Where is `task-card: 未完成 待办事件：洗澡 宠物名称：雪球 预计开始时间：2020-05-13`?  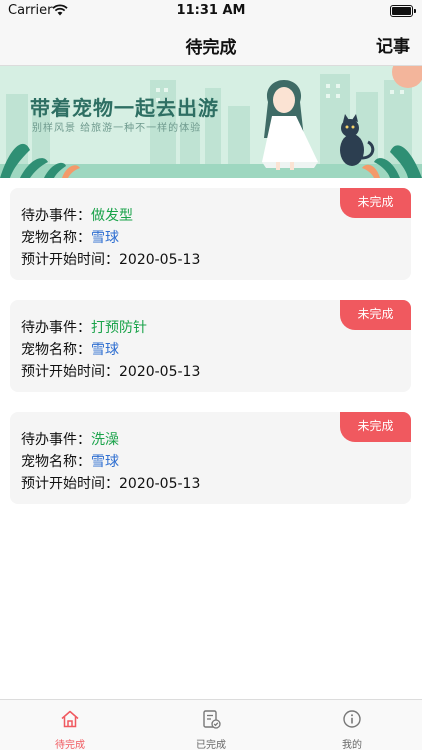
task-card: 未完成 待办事件：洗澡 宠物名称：雪球 预计开始时间：2020-05-13 is located at coordinates (210, 458).